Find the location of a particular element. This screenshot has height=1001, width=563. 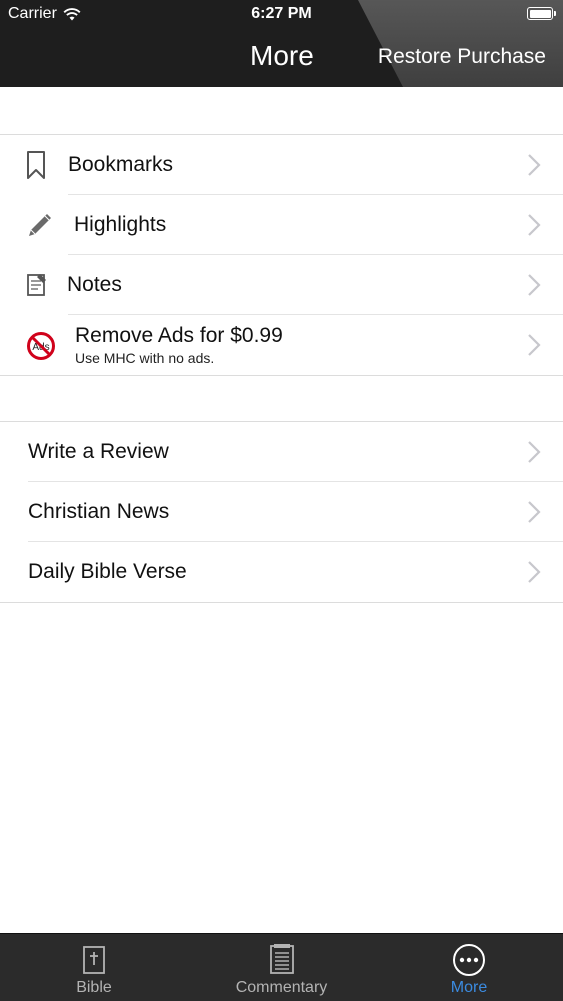

list-item-sublabel: Use MHC with no ads. is located at coordinates (145, 358).